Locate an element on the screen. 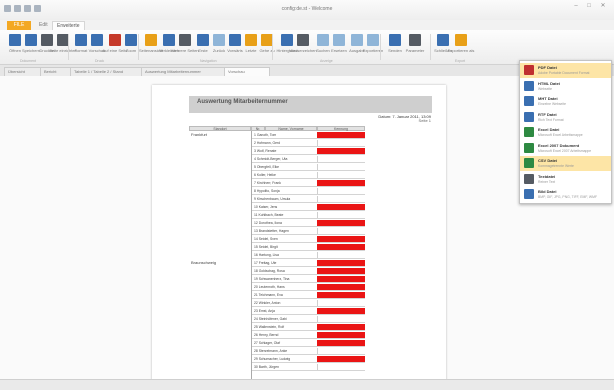 The width and height of the screenshot is (614, 390). export-format-item: Textdatei Reiner Text is located at coordinates (565, 179).